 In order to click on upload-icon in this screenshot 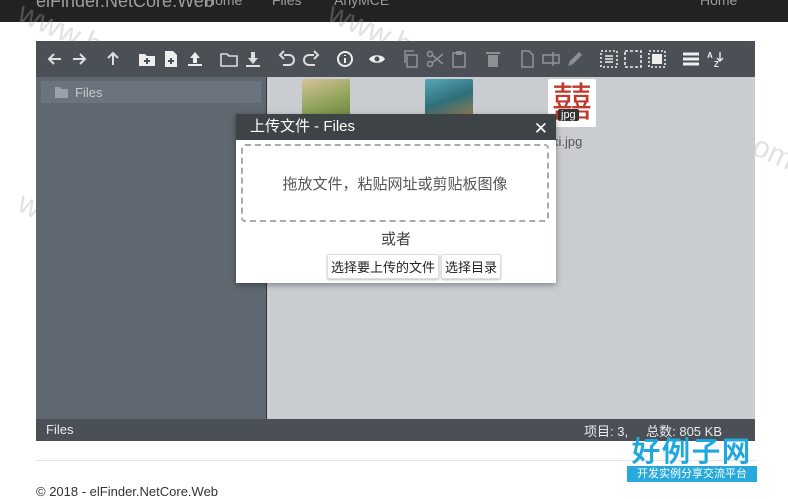, I will do `click(195, 59)`.